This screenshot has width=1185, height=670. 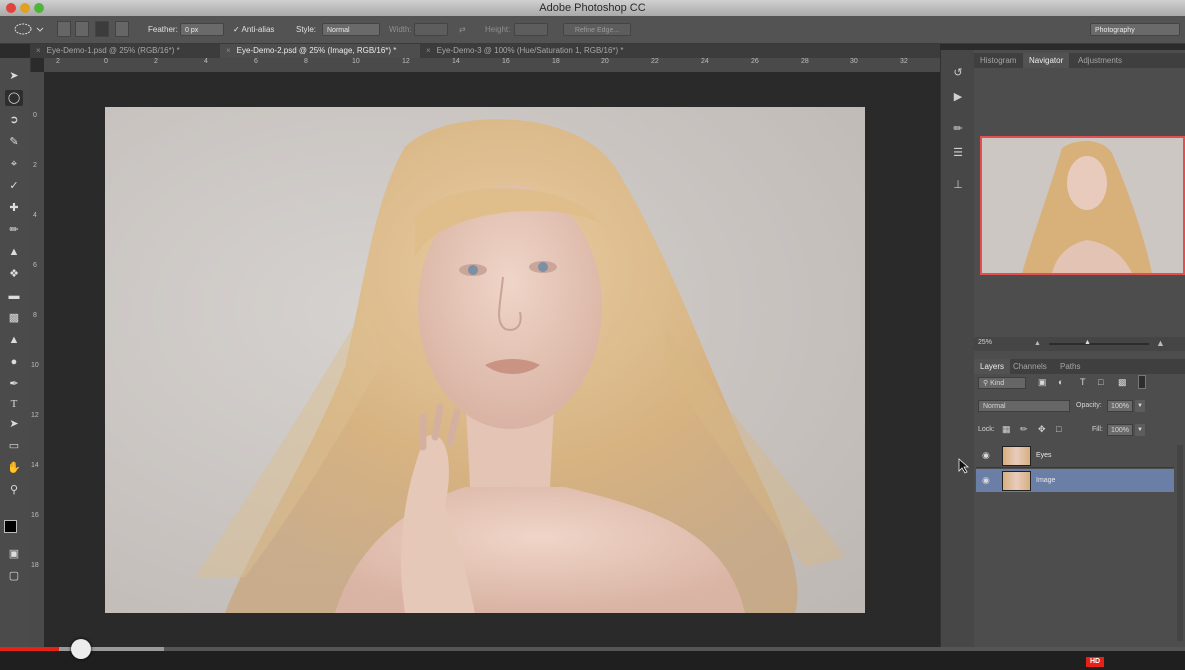 What do you see at coordinates (498, 29) in the screenshot?
I see `height-label: Height:` at bounding box center [498, 29].